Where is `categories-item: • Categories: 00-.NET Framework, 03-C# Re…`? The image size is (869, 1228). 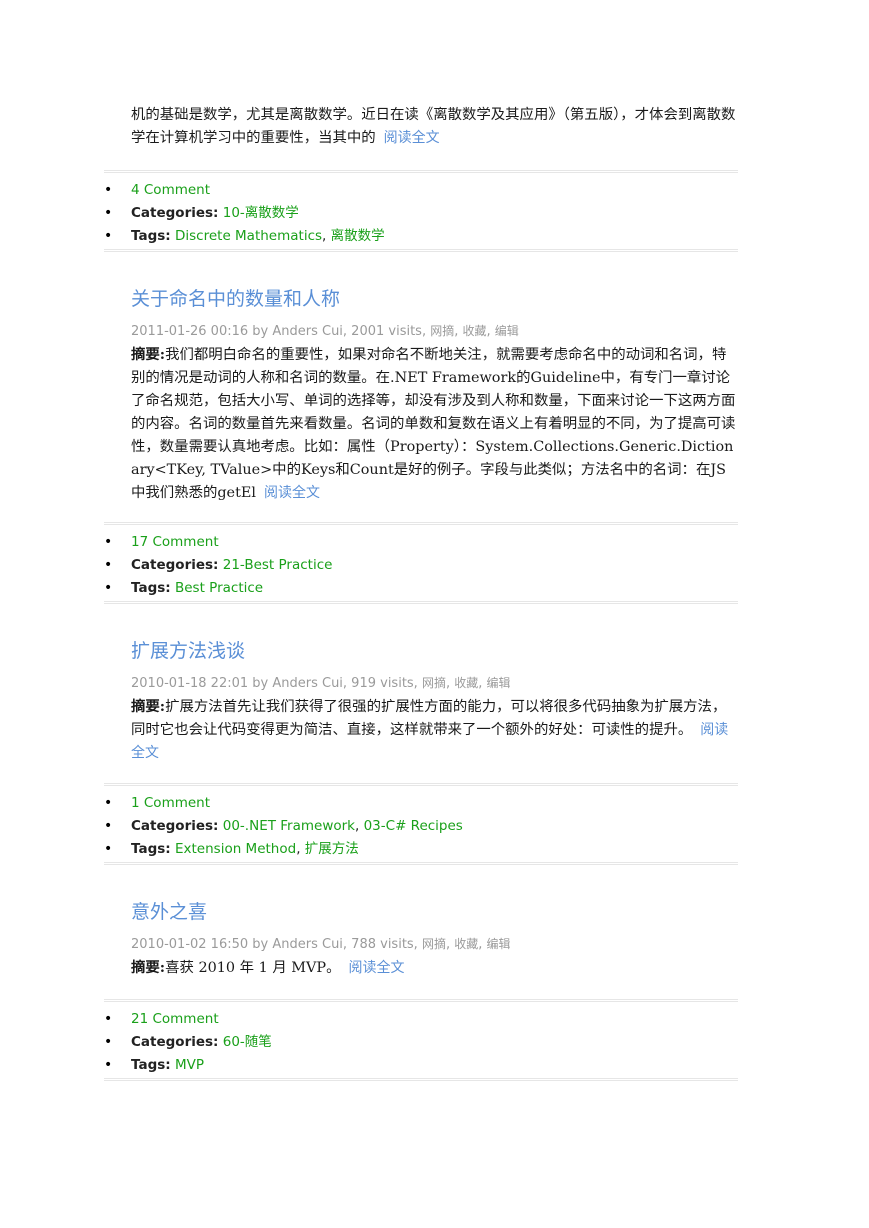 categories-item: • Categories: 00-.NET Framework, 03-C# Re… is located at coordinates (421, 826).